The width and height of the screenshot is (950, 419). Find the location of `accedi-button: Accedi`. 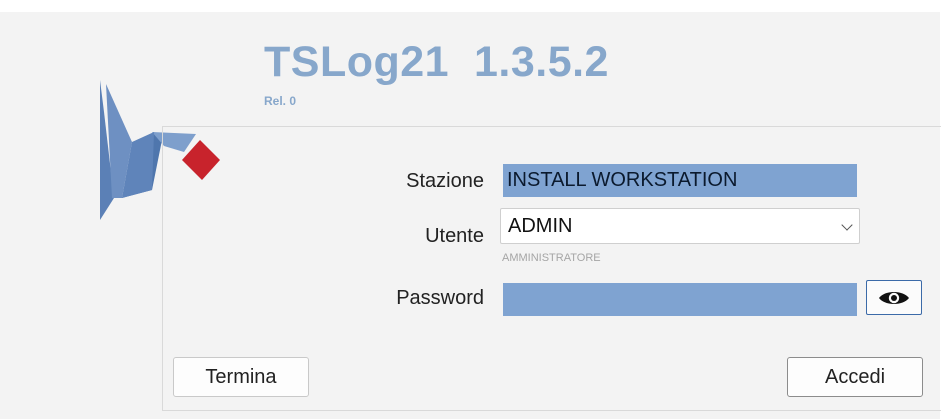

accedi-button: Accedi is located at coordinates (855, 377).